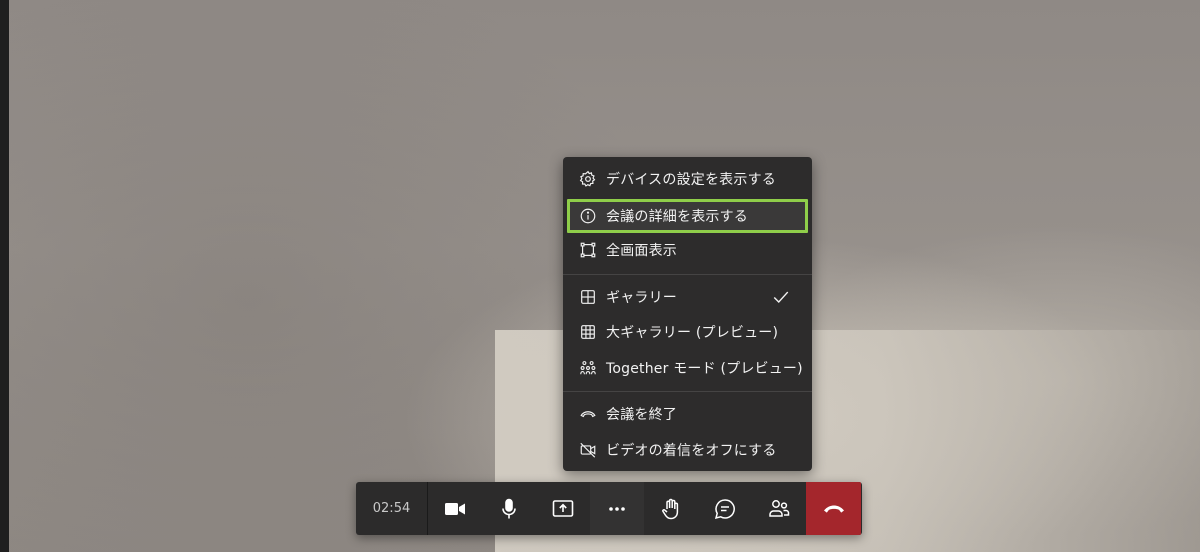 This screenshot has height=552, width=1200. I want to click on chat-icon, so click(724, 508).